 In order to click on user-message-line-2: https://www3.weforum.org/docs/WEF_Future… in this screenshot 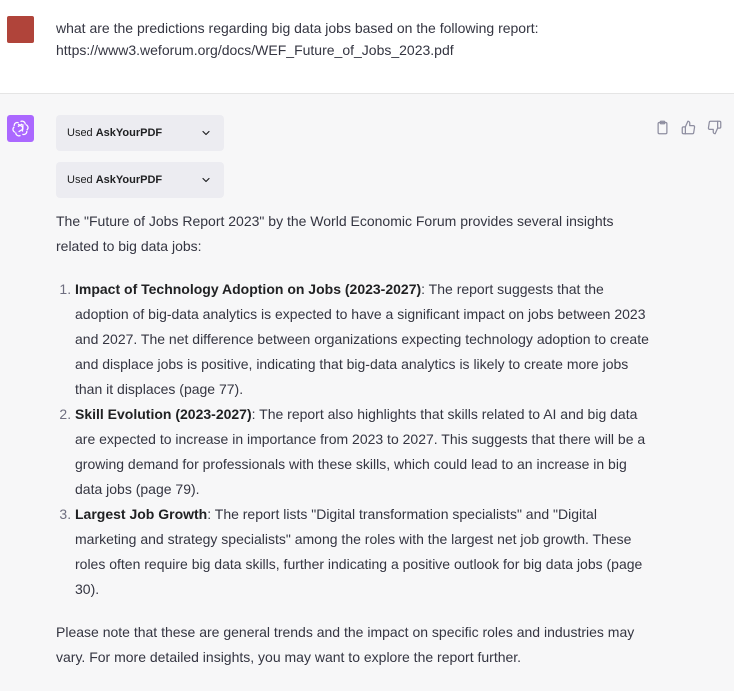, I will do `click(255, 50)`.